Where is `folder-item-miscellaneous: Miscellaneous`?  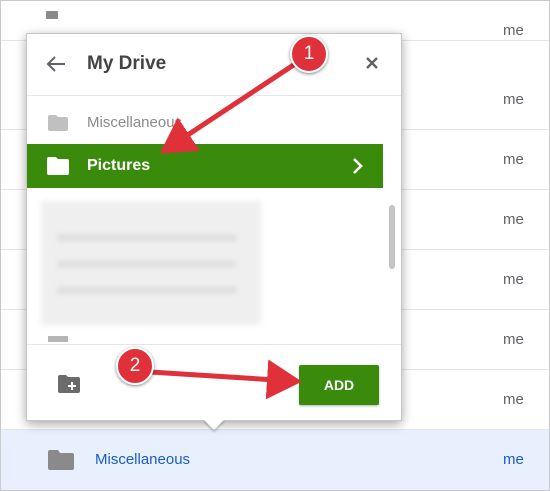 folder-item-miscellaneous: Miscellaneous is located at coordinates (214, 124).